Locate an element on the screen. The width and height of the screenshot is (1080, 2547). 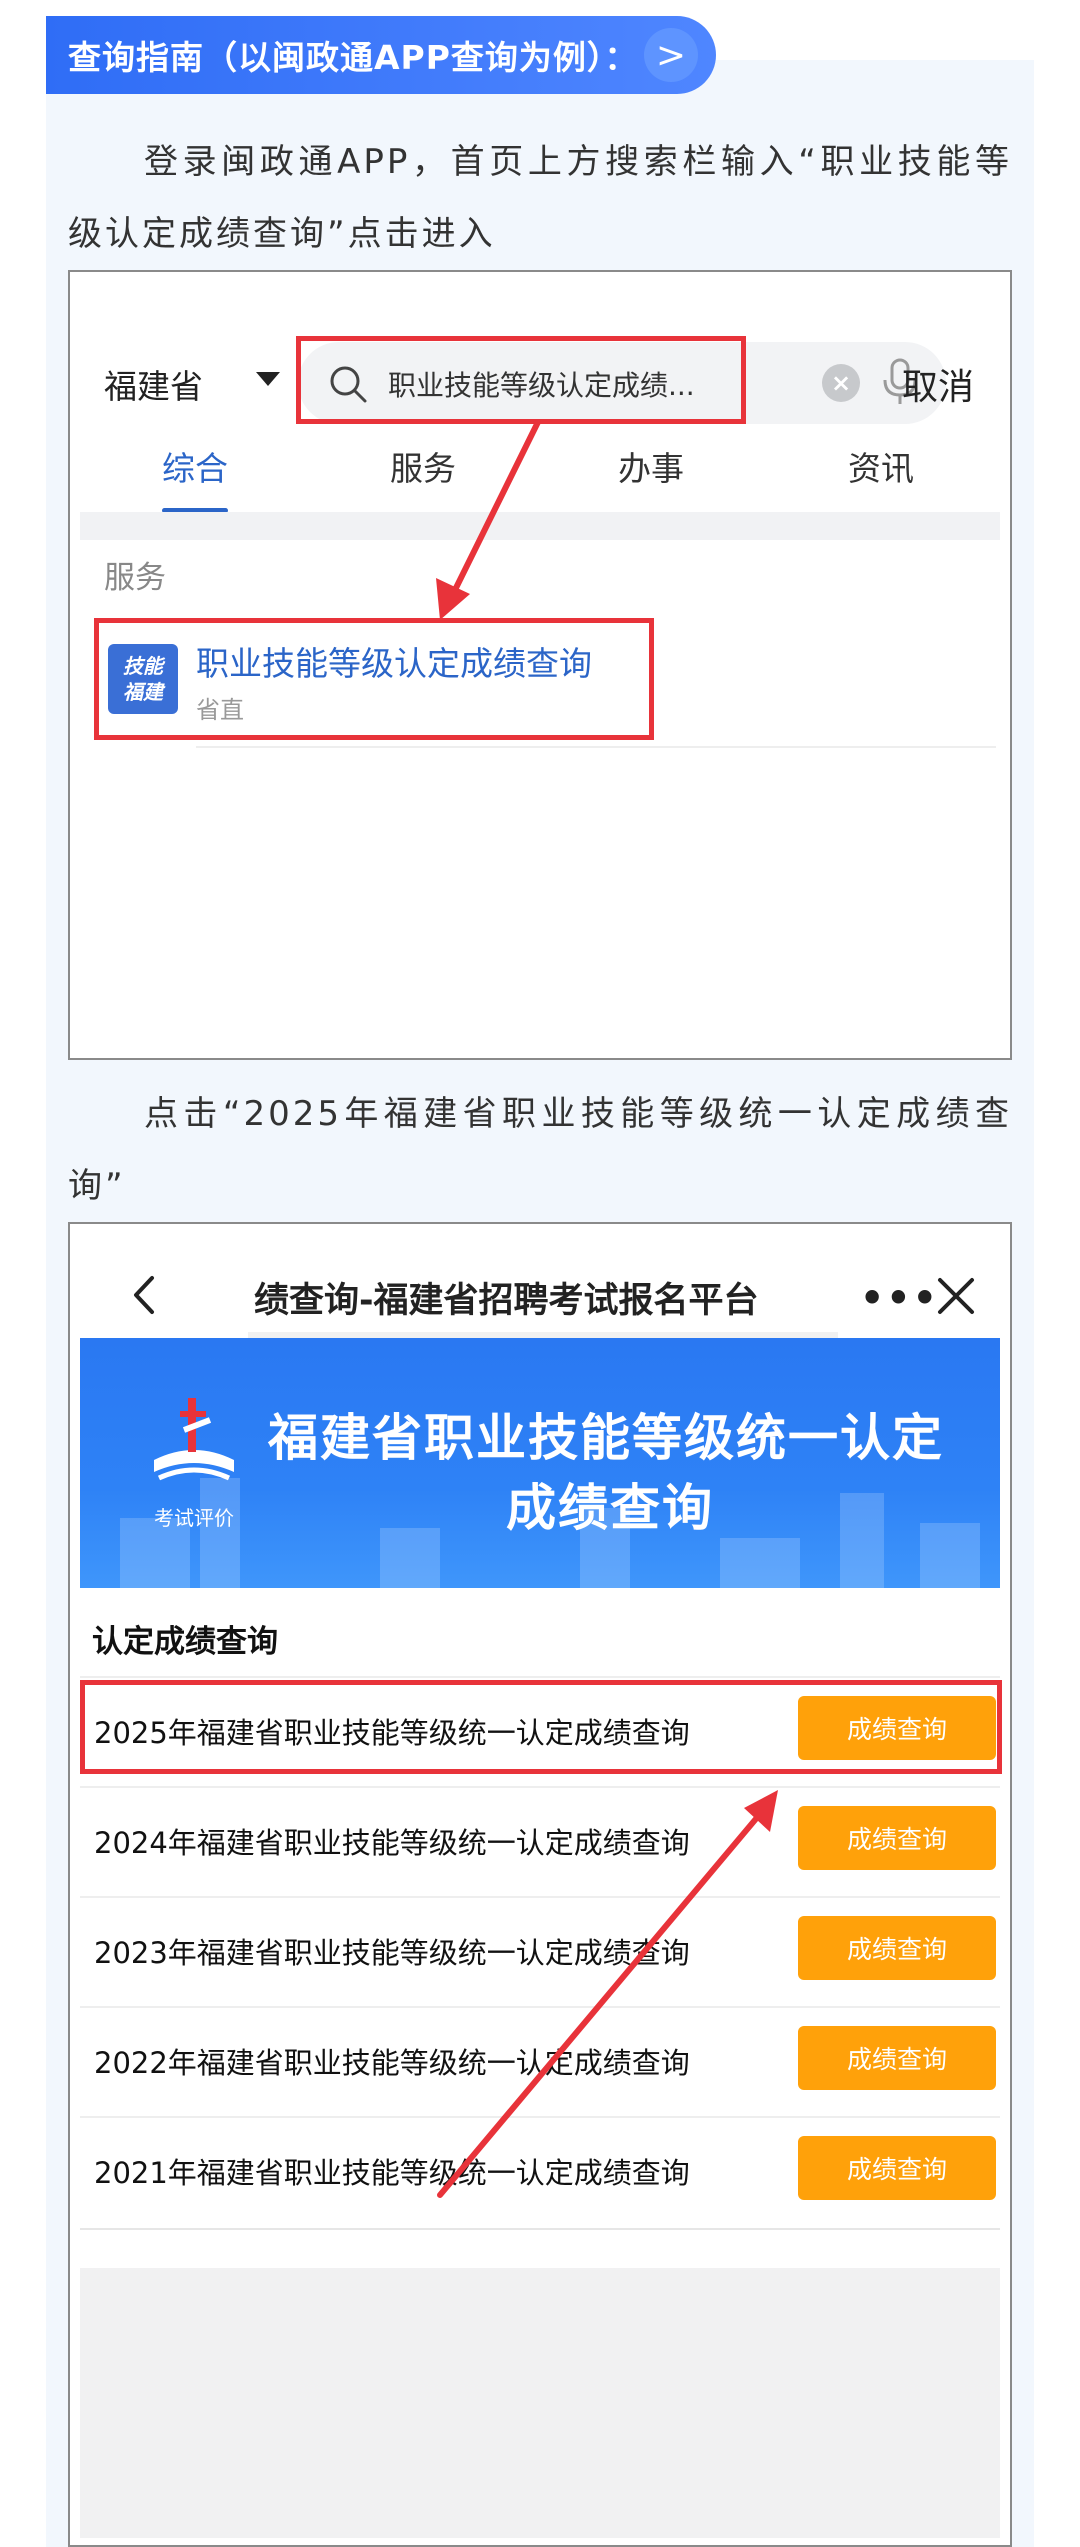
tab-comprehensive: 综合 is located at coordinates (195, 466).